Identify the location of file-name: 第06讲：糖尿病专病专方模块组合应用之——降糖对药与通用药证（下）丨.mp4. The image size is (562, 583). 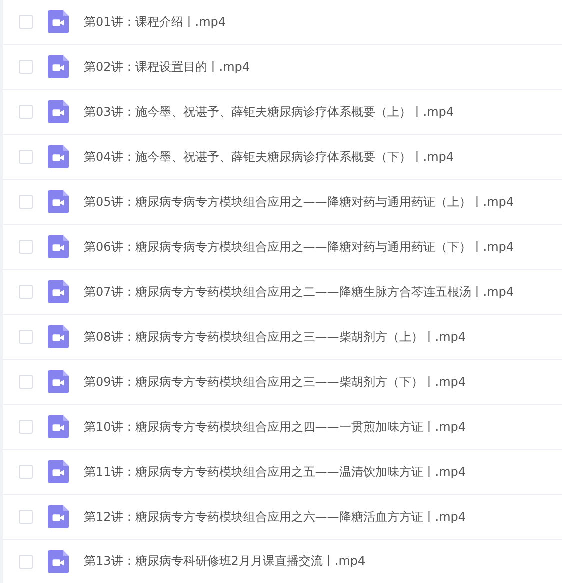
(299, 247).